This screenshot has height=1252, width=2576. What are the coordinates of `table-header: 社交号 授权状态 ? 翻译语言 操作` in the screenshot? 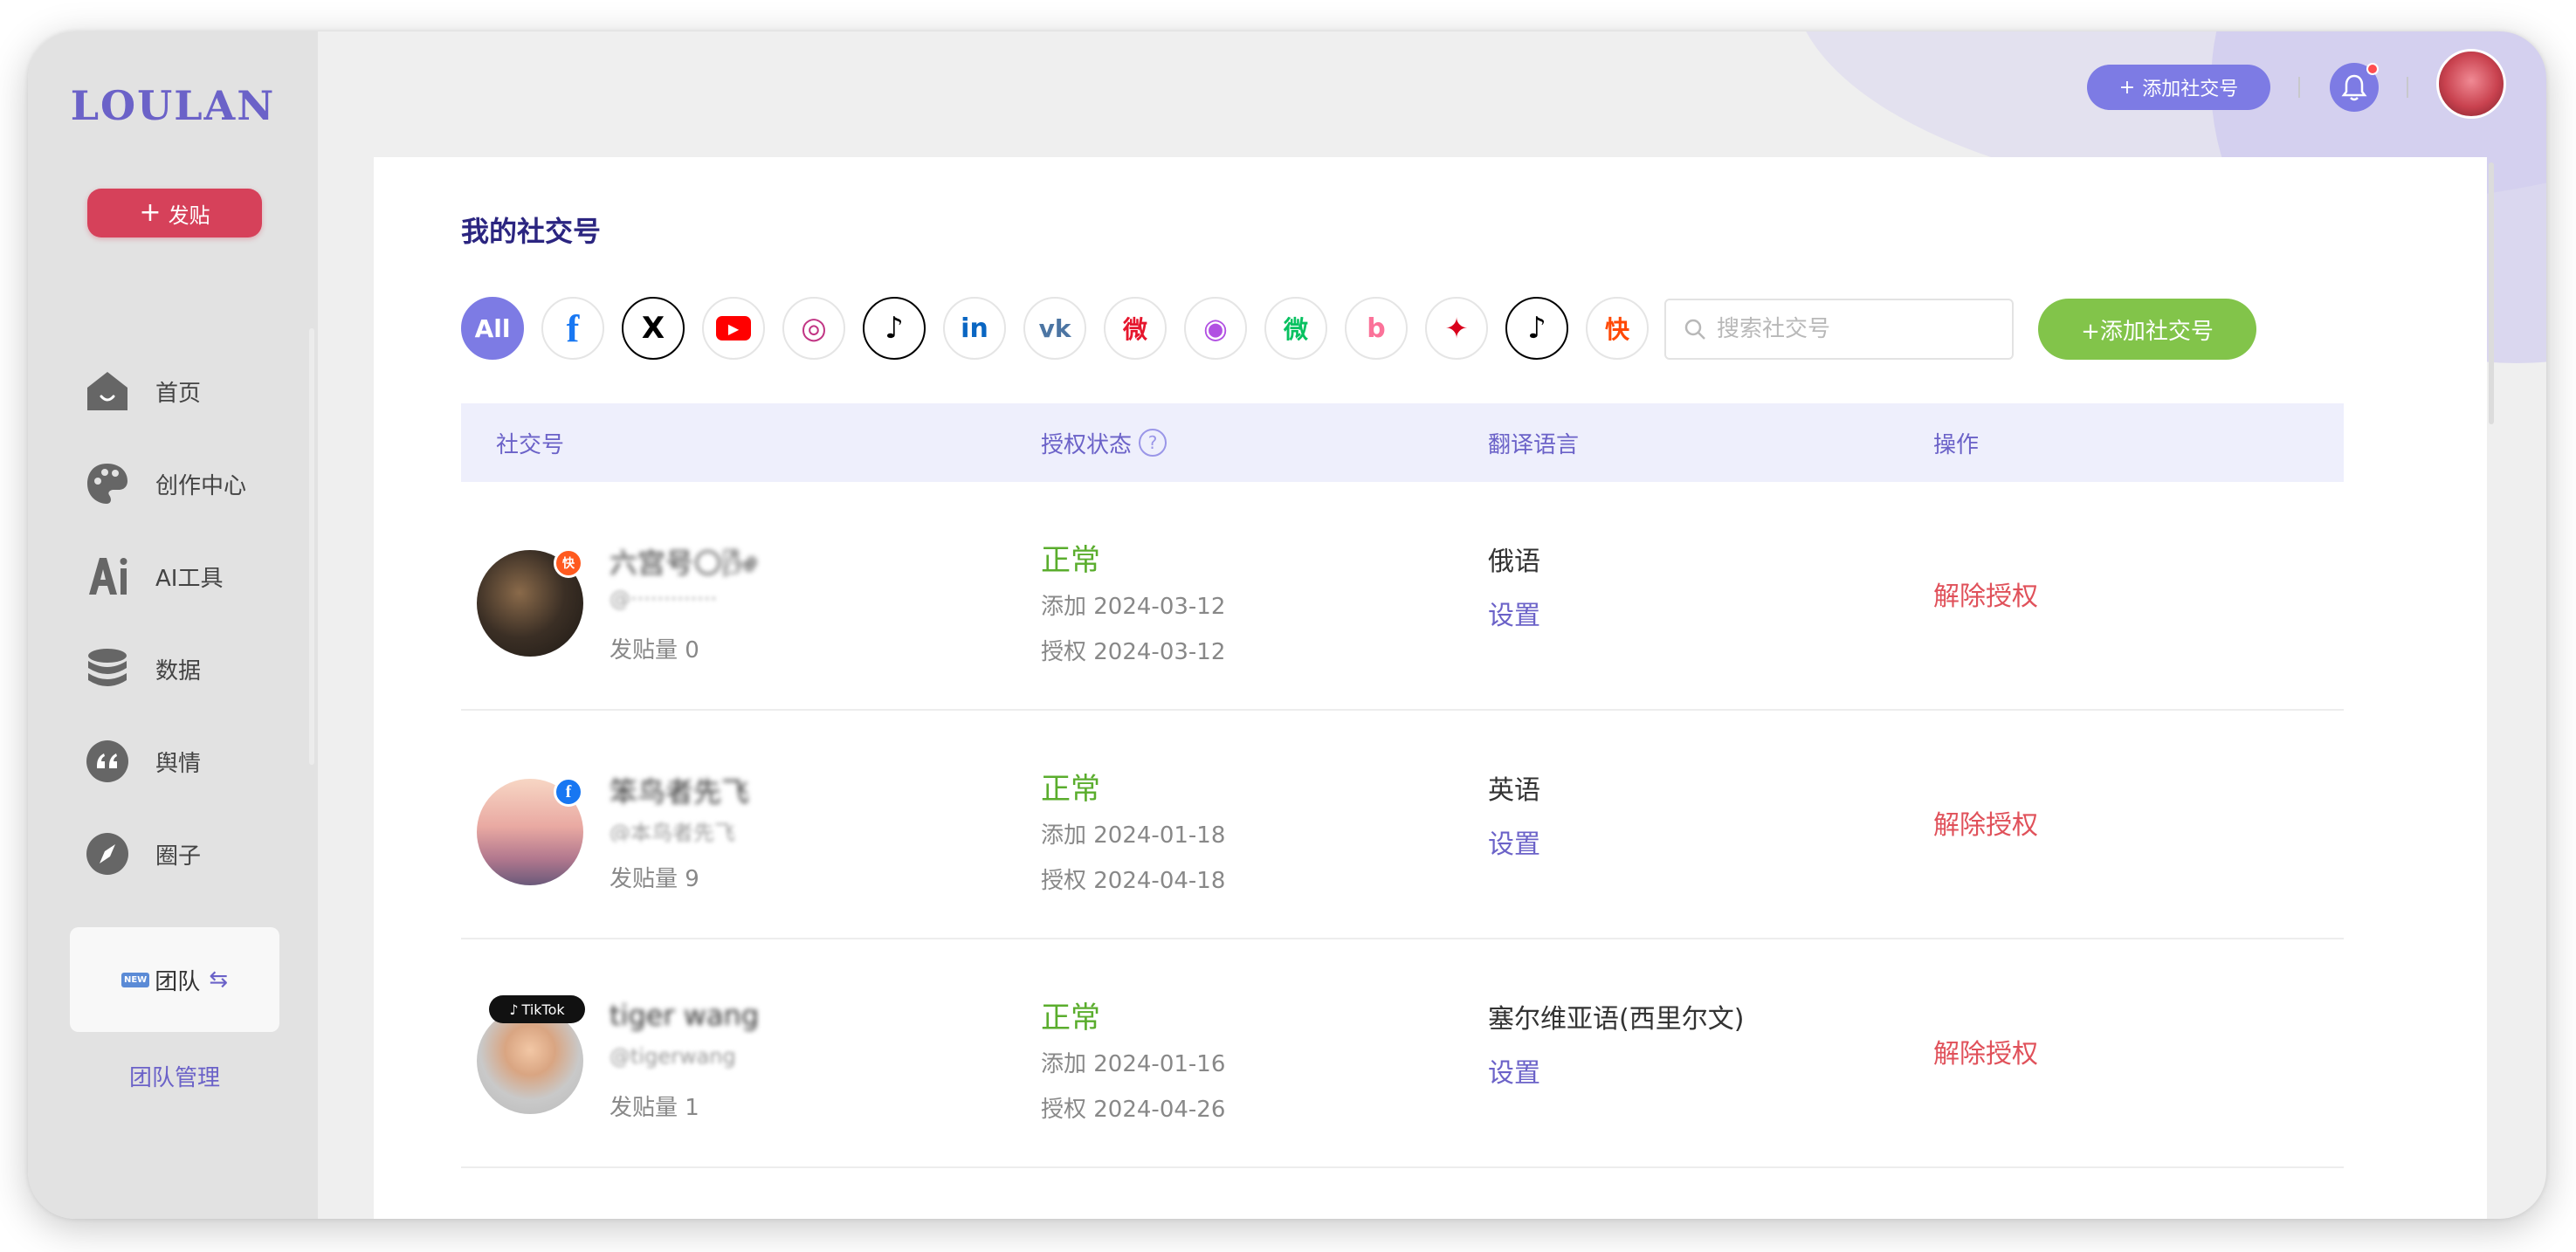 It's located at (1402, 442).